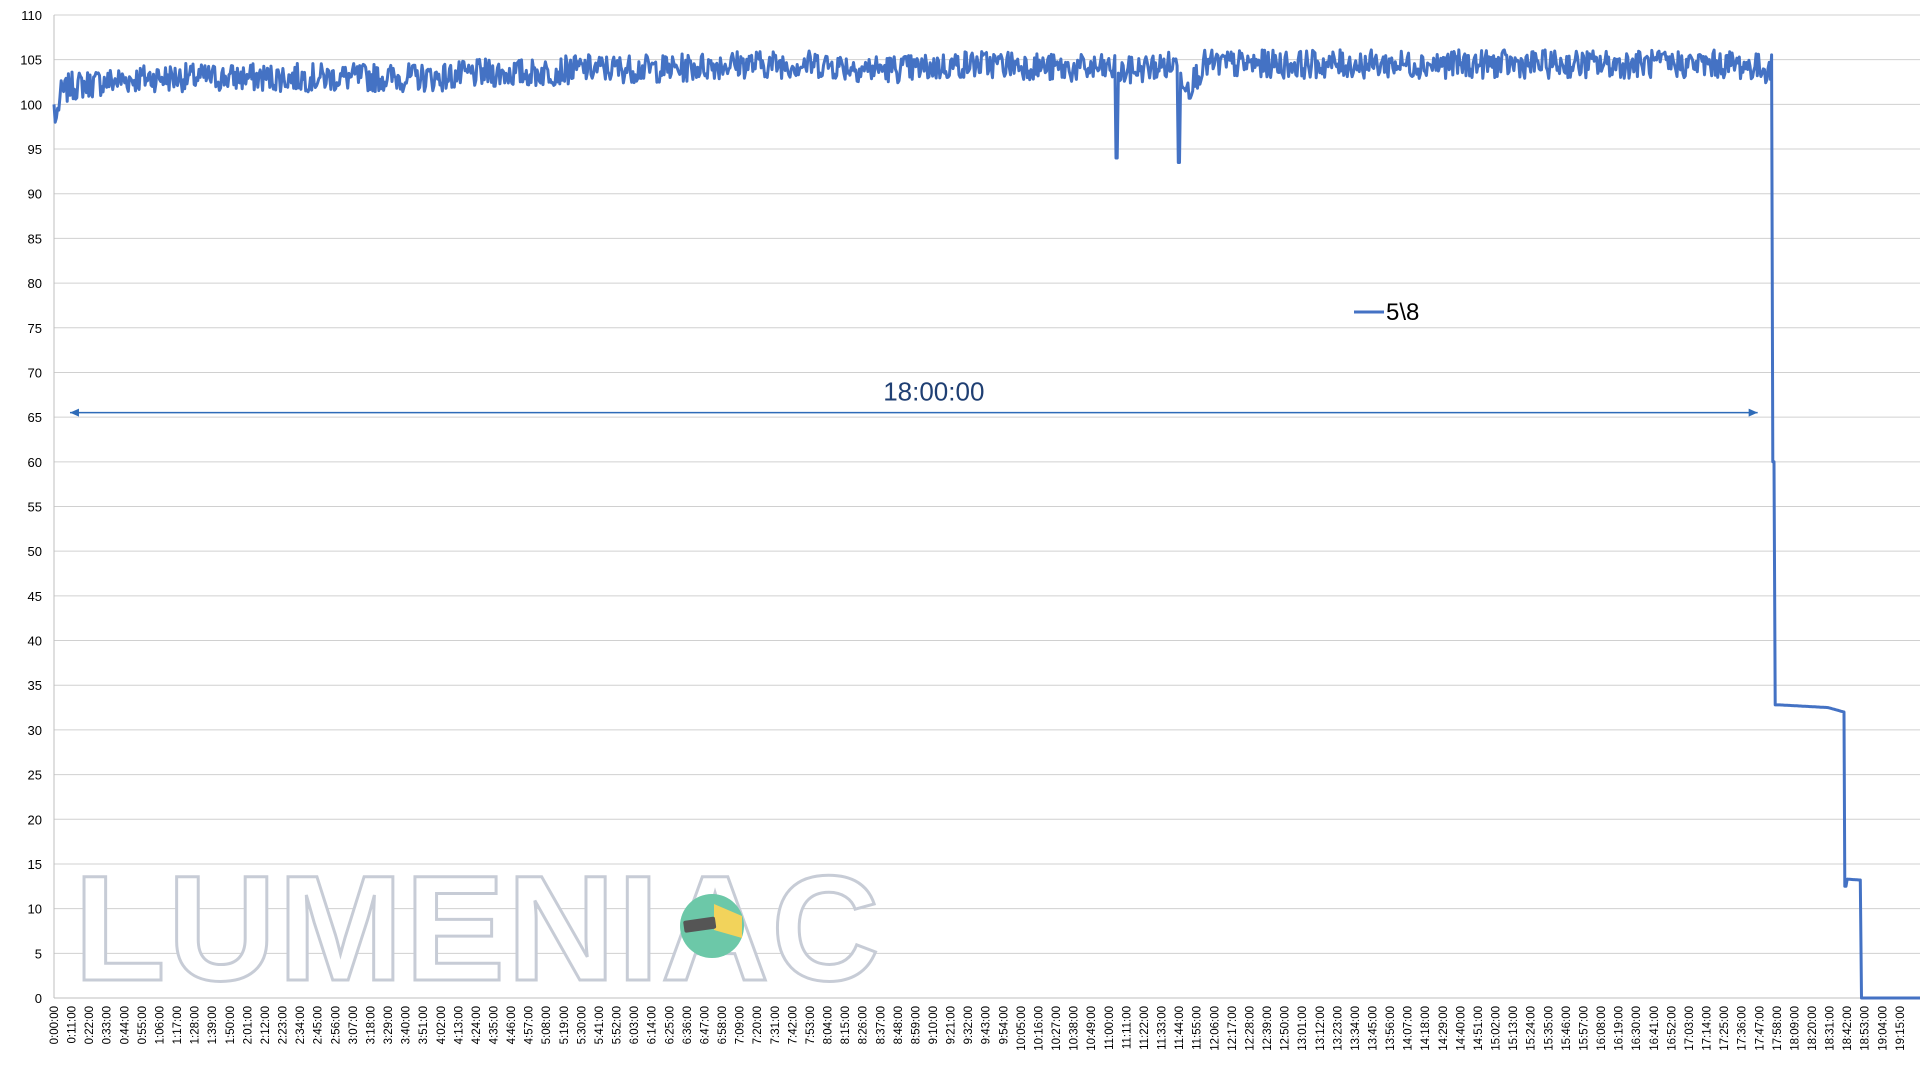 Image resolution: width=1920 pixels, height=1080 pixels. What do you see at coordinates (1567, 1028) in the screenshot?
I see `x-tick-label: 15:46:00` at bounding box center [1567, 1028].